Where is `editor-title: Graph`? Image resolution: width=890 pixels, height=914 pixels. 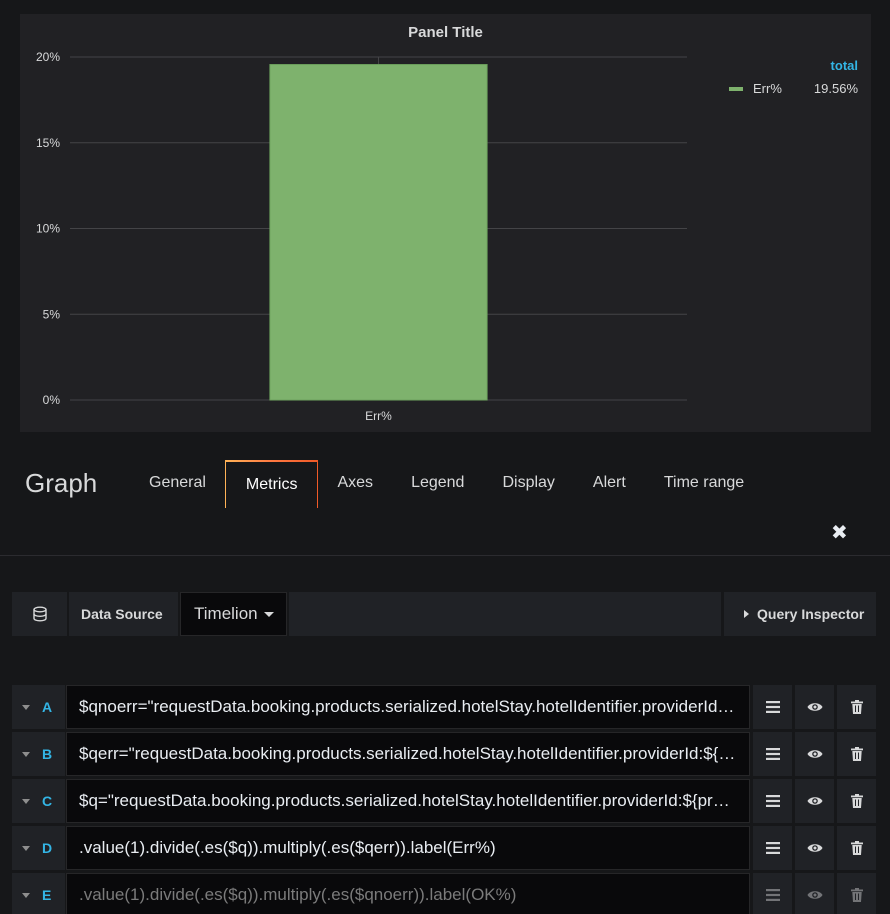
editor-title: Graph is located at coordinates (61, 483).